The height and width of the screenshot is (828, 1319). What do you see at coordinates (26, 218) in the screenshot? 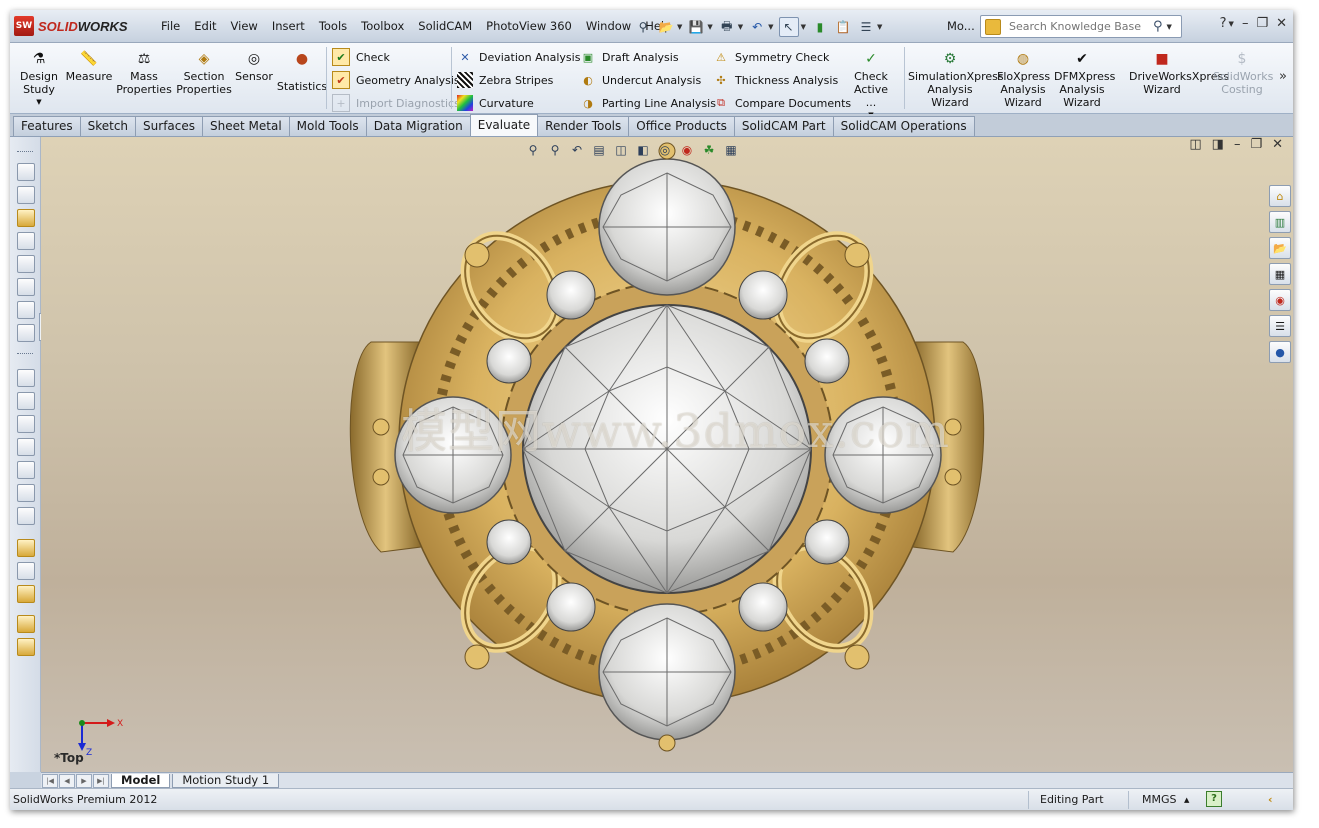
I see `balloon-icon` at bounding box center [26, 218].